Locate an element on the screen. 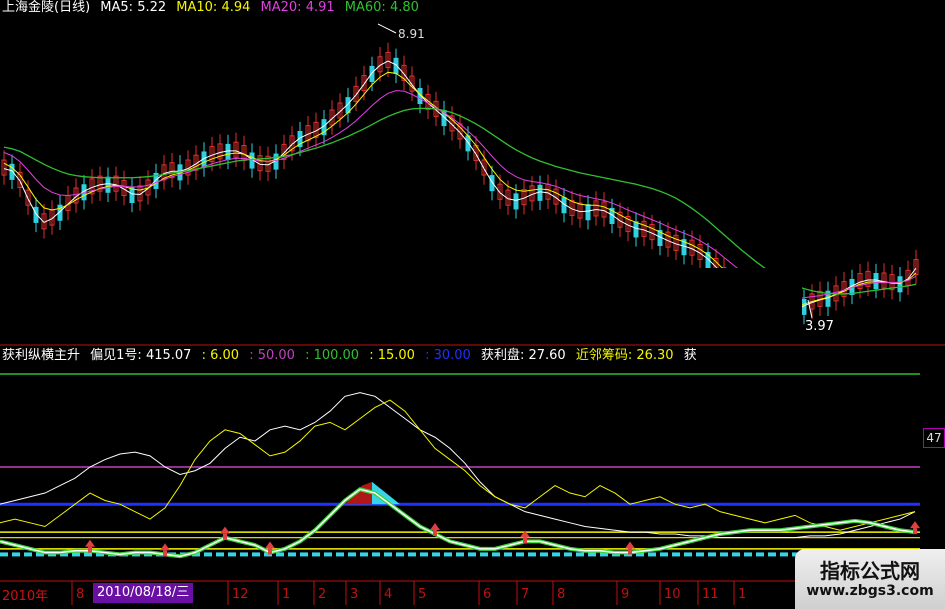 The width and height of the screenshot is (945, 609). bias-line is located at coordinates (458, 523).